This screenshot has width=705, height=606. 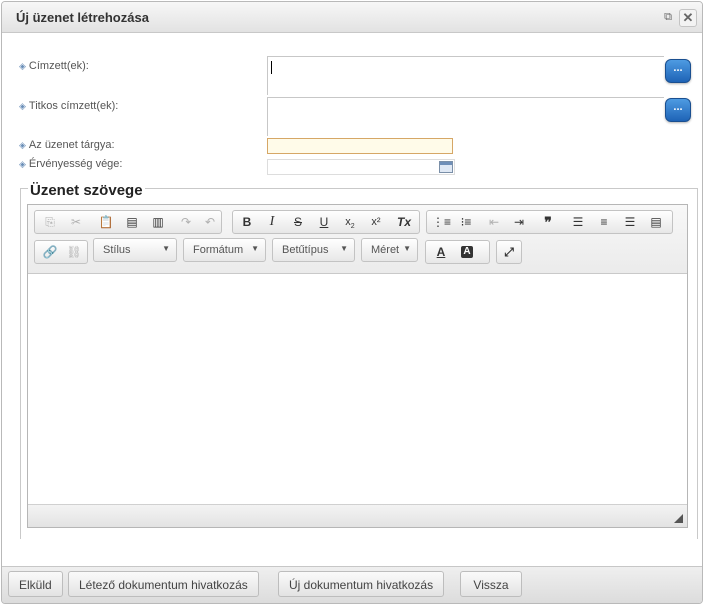 I want to click on calendar-icon, so click(x=446, y=167).